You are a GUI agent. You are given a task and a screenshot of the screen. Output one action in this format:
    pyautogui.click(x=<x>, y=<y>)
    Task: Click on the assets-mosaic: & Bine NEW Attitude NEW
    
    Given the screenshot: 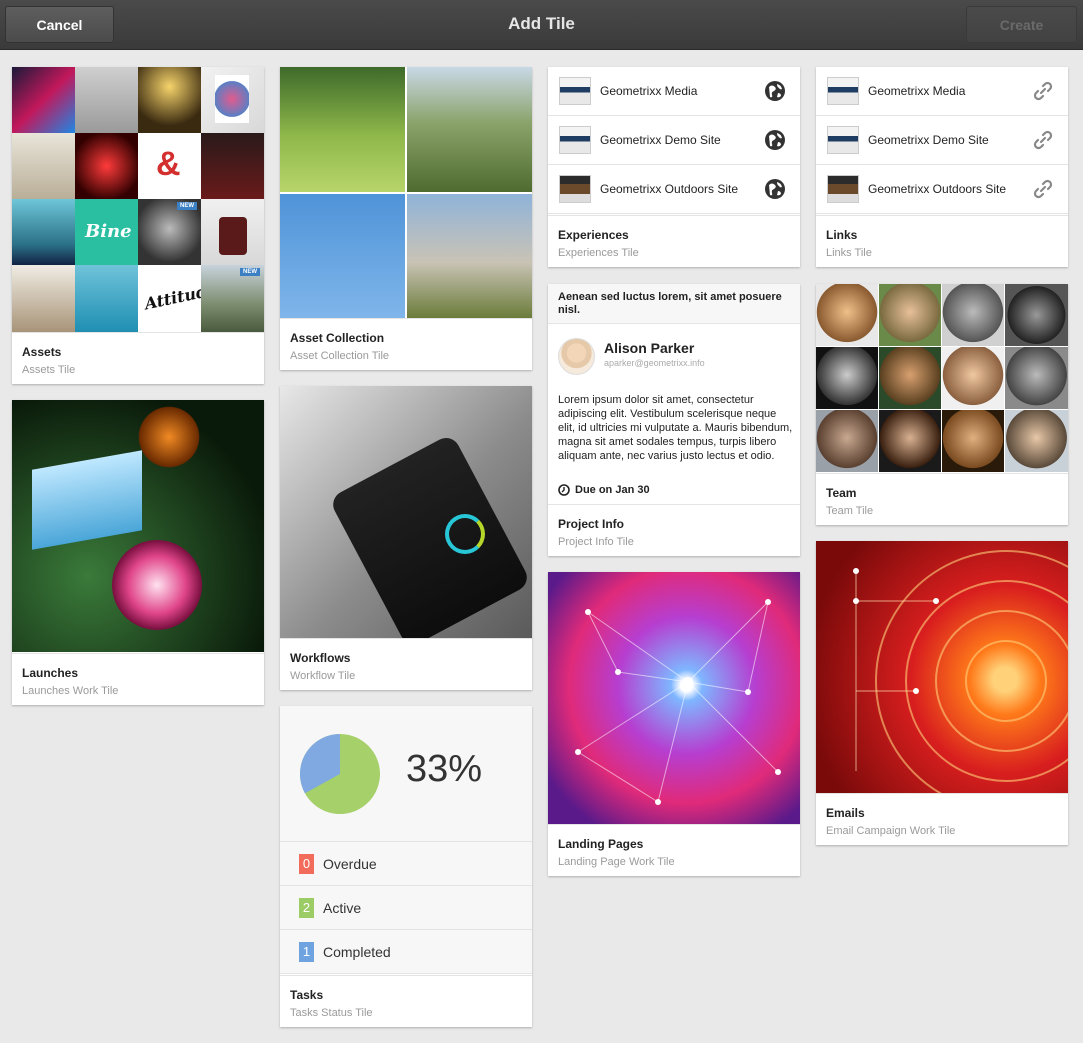 What is the action you would take?
    pyautogui.click(x=138, y=199)
    